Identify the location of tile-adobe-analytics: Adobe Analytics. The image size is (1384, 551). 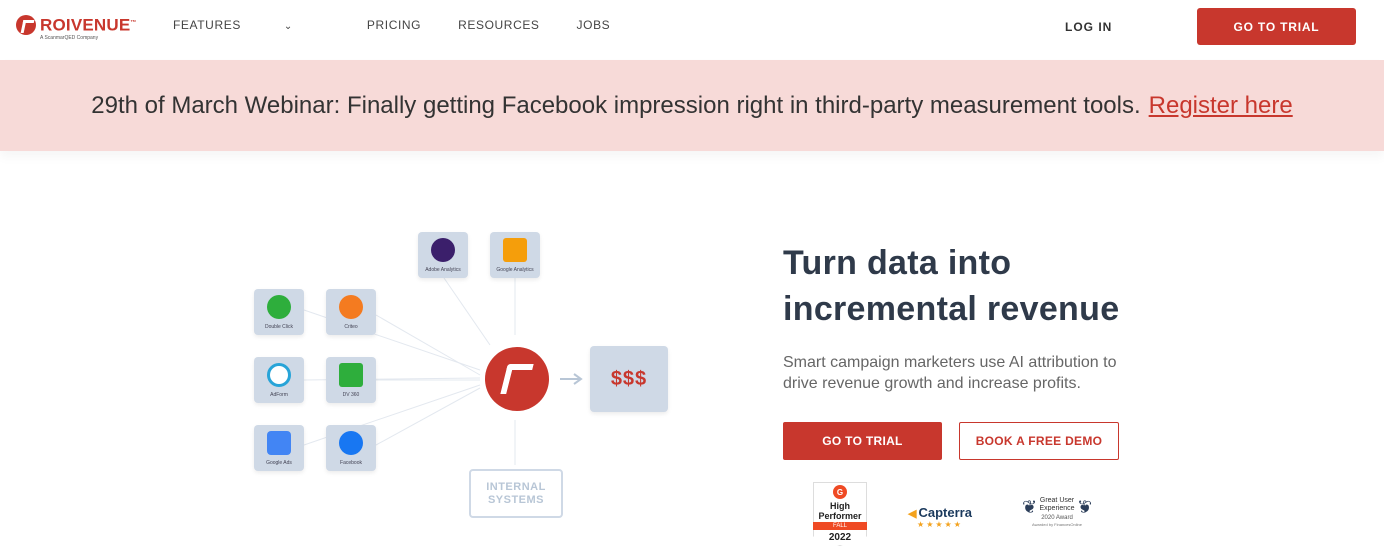
(443, 255).